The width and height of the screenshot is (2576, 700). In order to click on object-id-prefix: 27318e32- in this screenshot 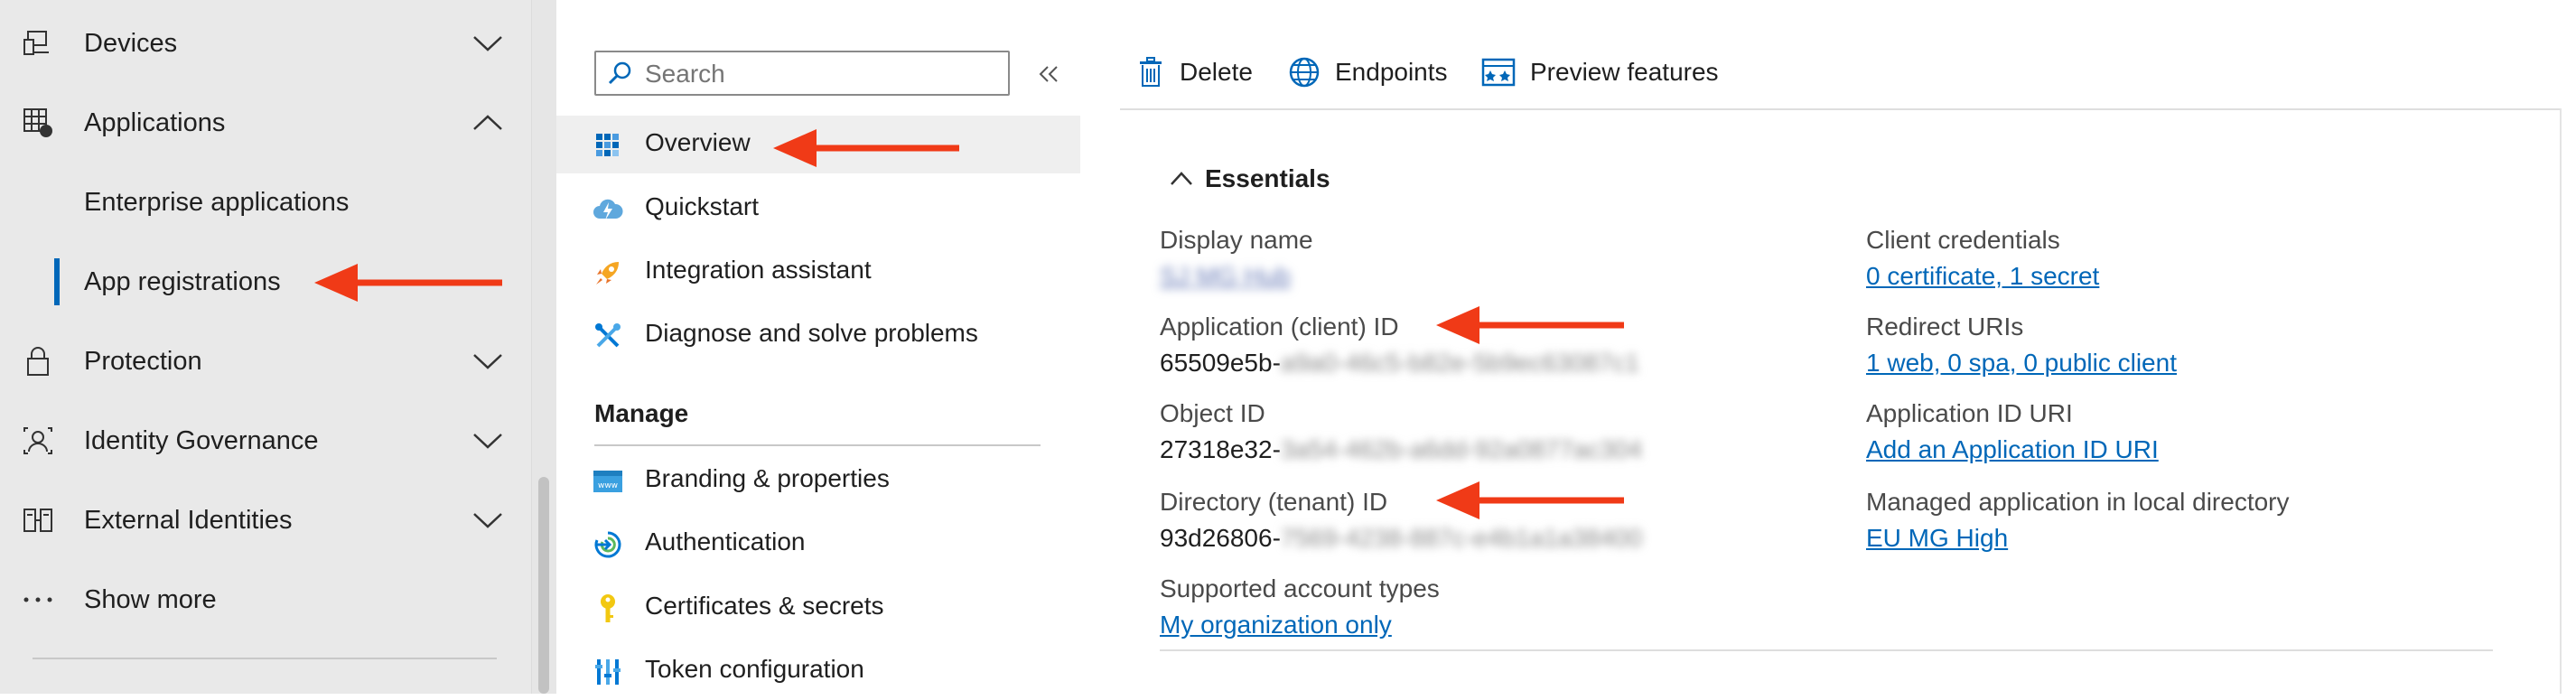, I will do `click(1220, 449)`.